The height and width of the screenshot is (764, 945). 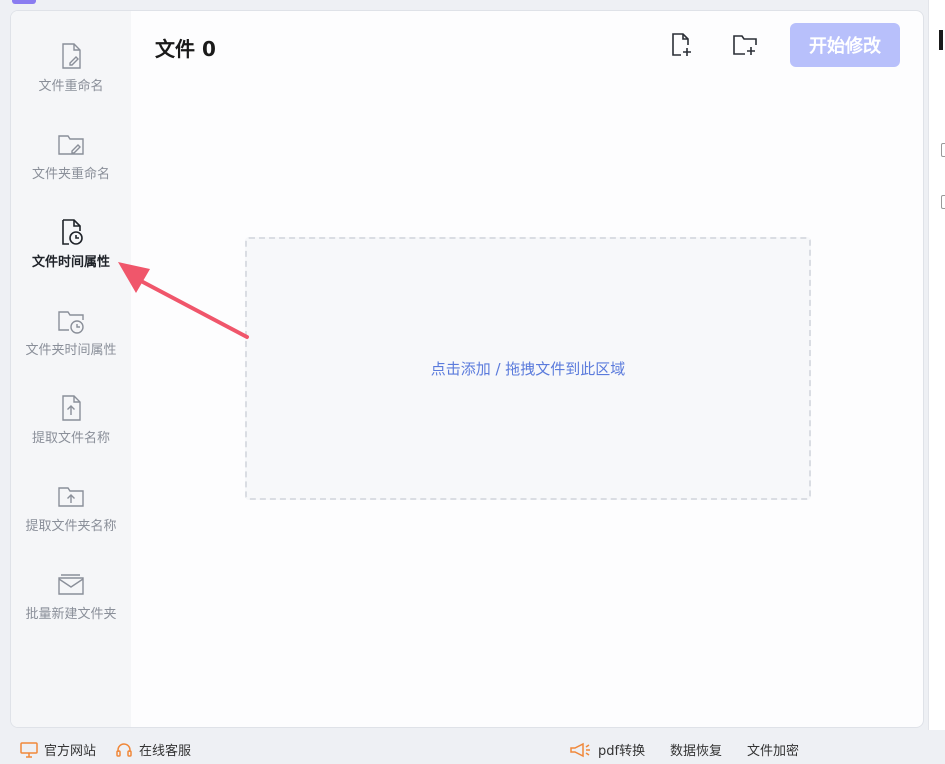 What do you see at coordinates (941, 40) in the screenshot?
I see `right-panel-title-fragment` at bounding box center [941, 40].